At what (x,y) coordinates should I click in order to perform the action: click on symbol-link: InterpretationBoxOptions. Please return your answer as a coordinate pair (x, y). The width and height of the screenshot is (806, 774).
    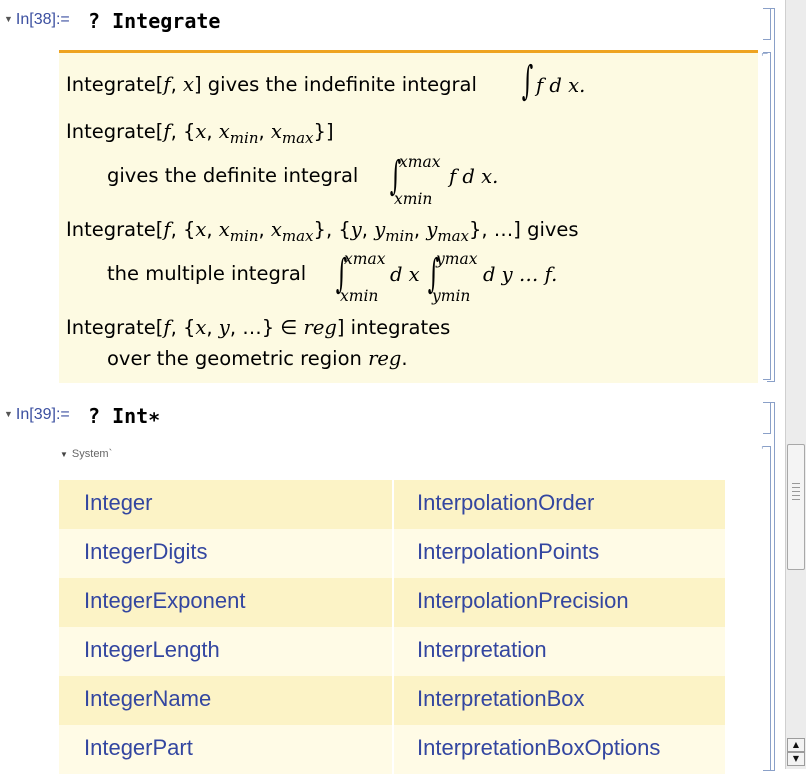
    Looking at the image, I should click on (538, 748).